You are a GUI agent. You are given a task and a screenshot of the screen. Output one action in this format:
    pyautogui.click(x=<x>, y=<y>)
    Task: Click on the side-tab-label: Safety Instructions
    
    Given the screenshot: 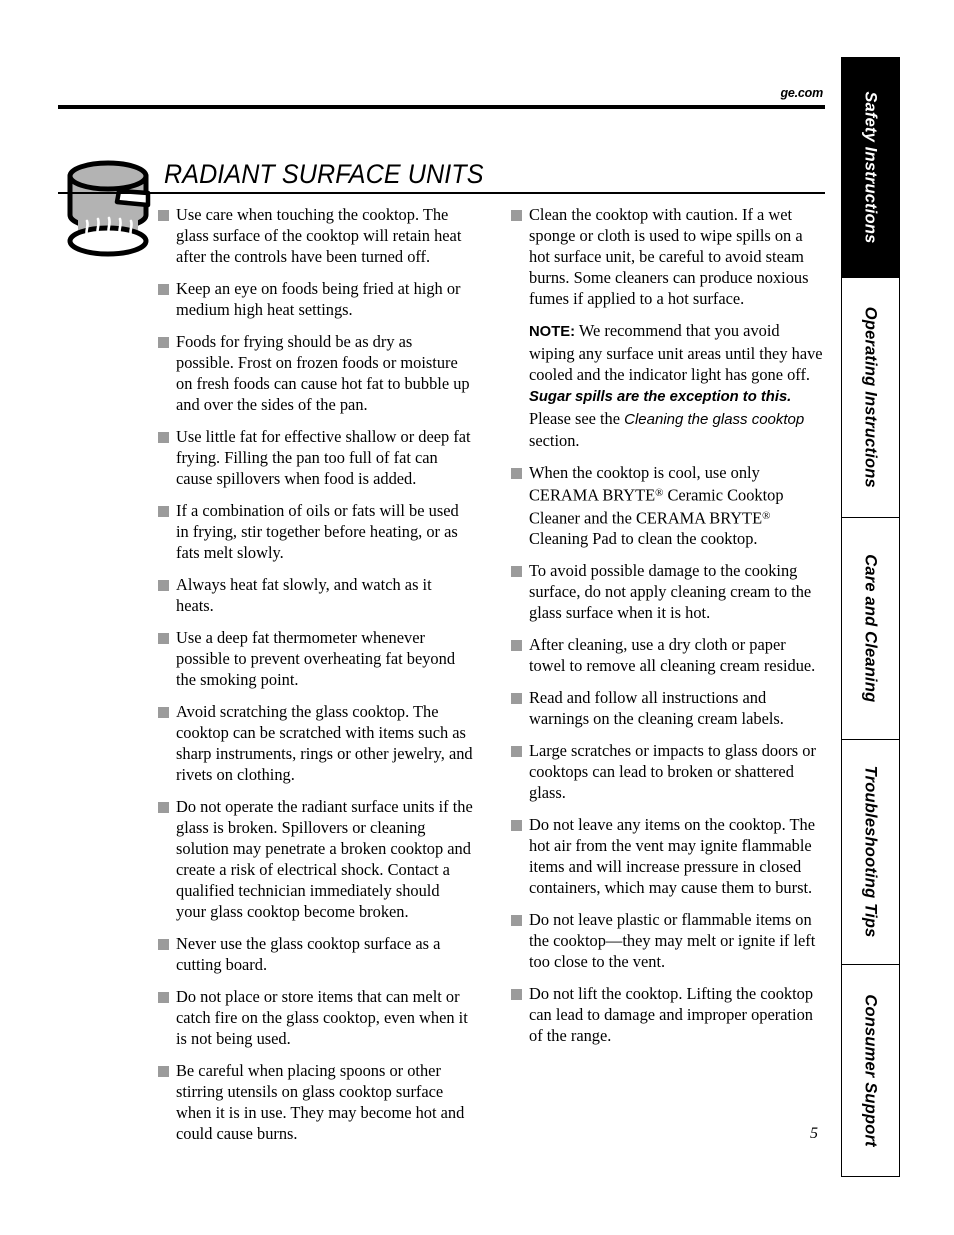 What is the action you would take?
    pyautogui.click(x=871, y=167)
    